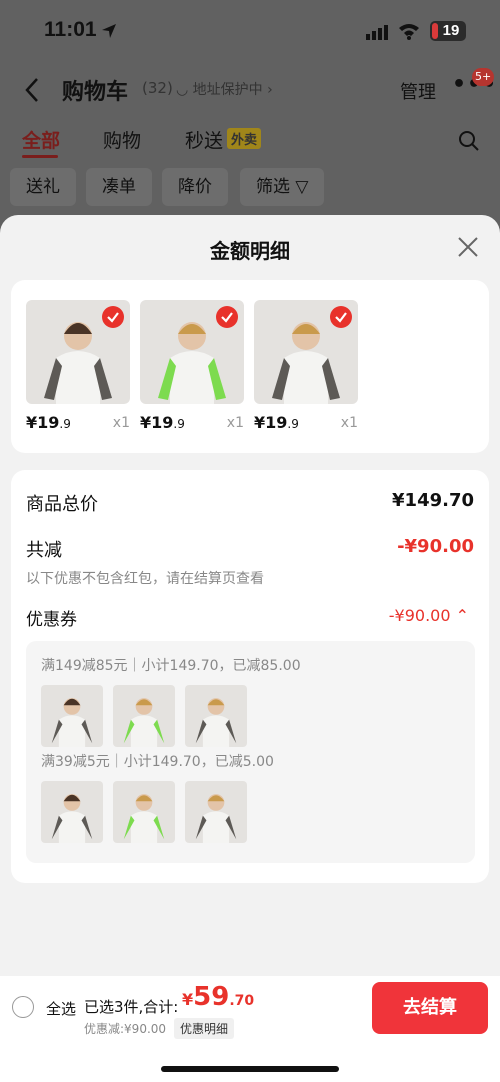  Describe the element at coordinates (41, 139) in the screenshot. I see `tab-all: 全部` at that location.